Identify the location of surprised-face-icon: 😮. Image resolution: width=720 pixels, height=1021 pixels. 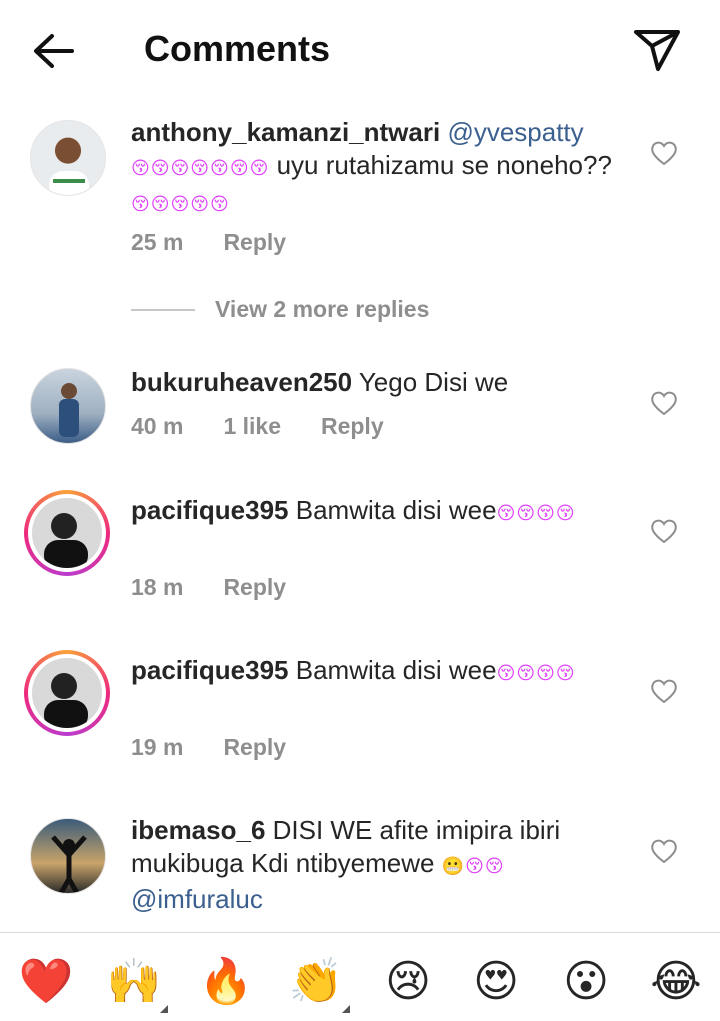
(586, 981).